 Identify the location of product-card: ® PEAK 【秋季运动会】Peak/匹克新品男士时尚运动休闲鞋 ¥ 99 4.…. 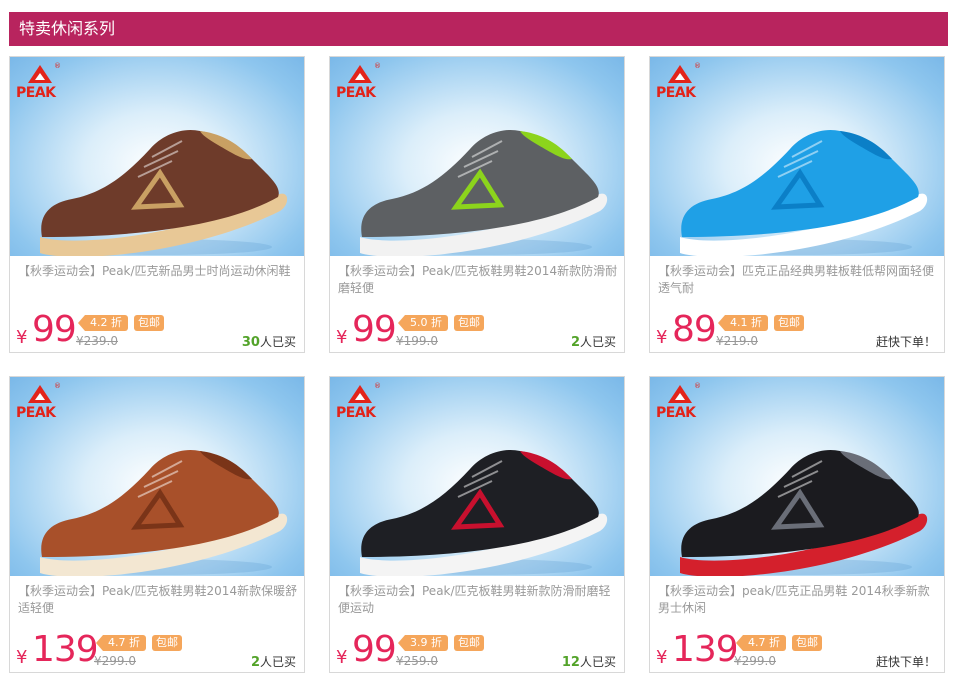
(157, 204).